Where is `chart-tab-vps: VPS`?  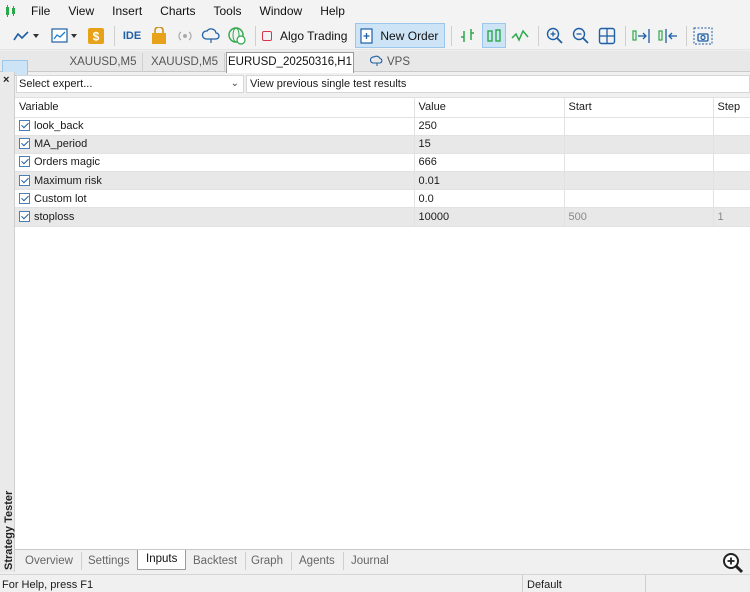
chart-tab-vps: VPS is located at coordinates (390, 62).